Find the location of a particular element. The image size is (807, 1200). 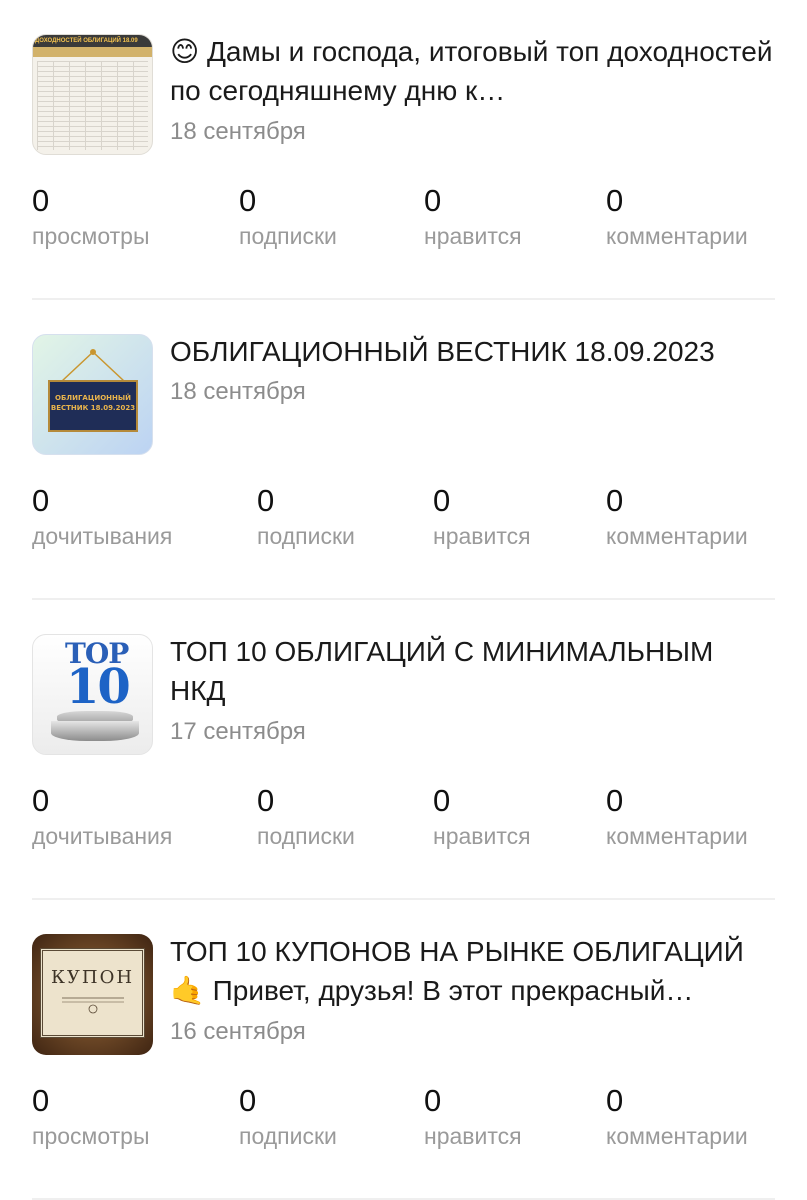

bond-yield-table-thumbnail: ДОХОДНОСТЕЙ ОБЛИГАЦИЙ 18.09 is located at coordinates (92, 94).